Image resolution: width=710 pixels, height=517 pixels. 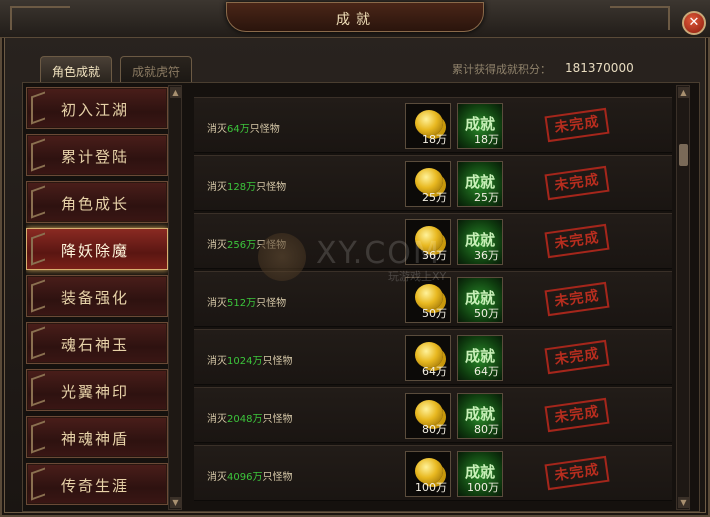 I want to click on achievement-reward-slot: 成就 50万, so click(x=480, y=300).